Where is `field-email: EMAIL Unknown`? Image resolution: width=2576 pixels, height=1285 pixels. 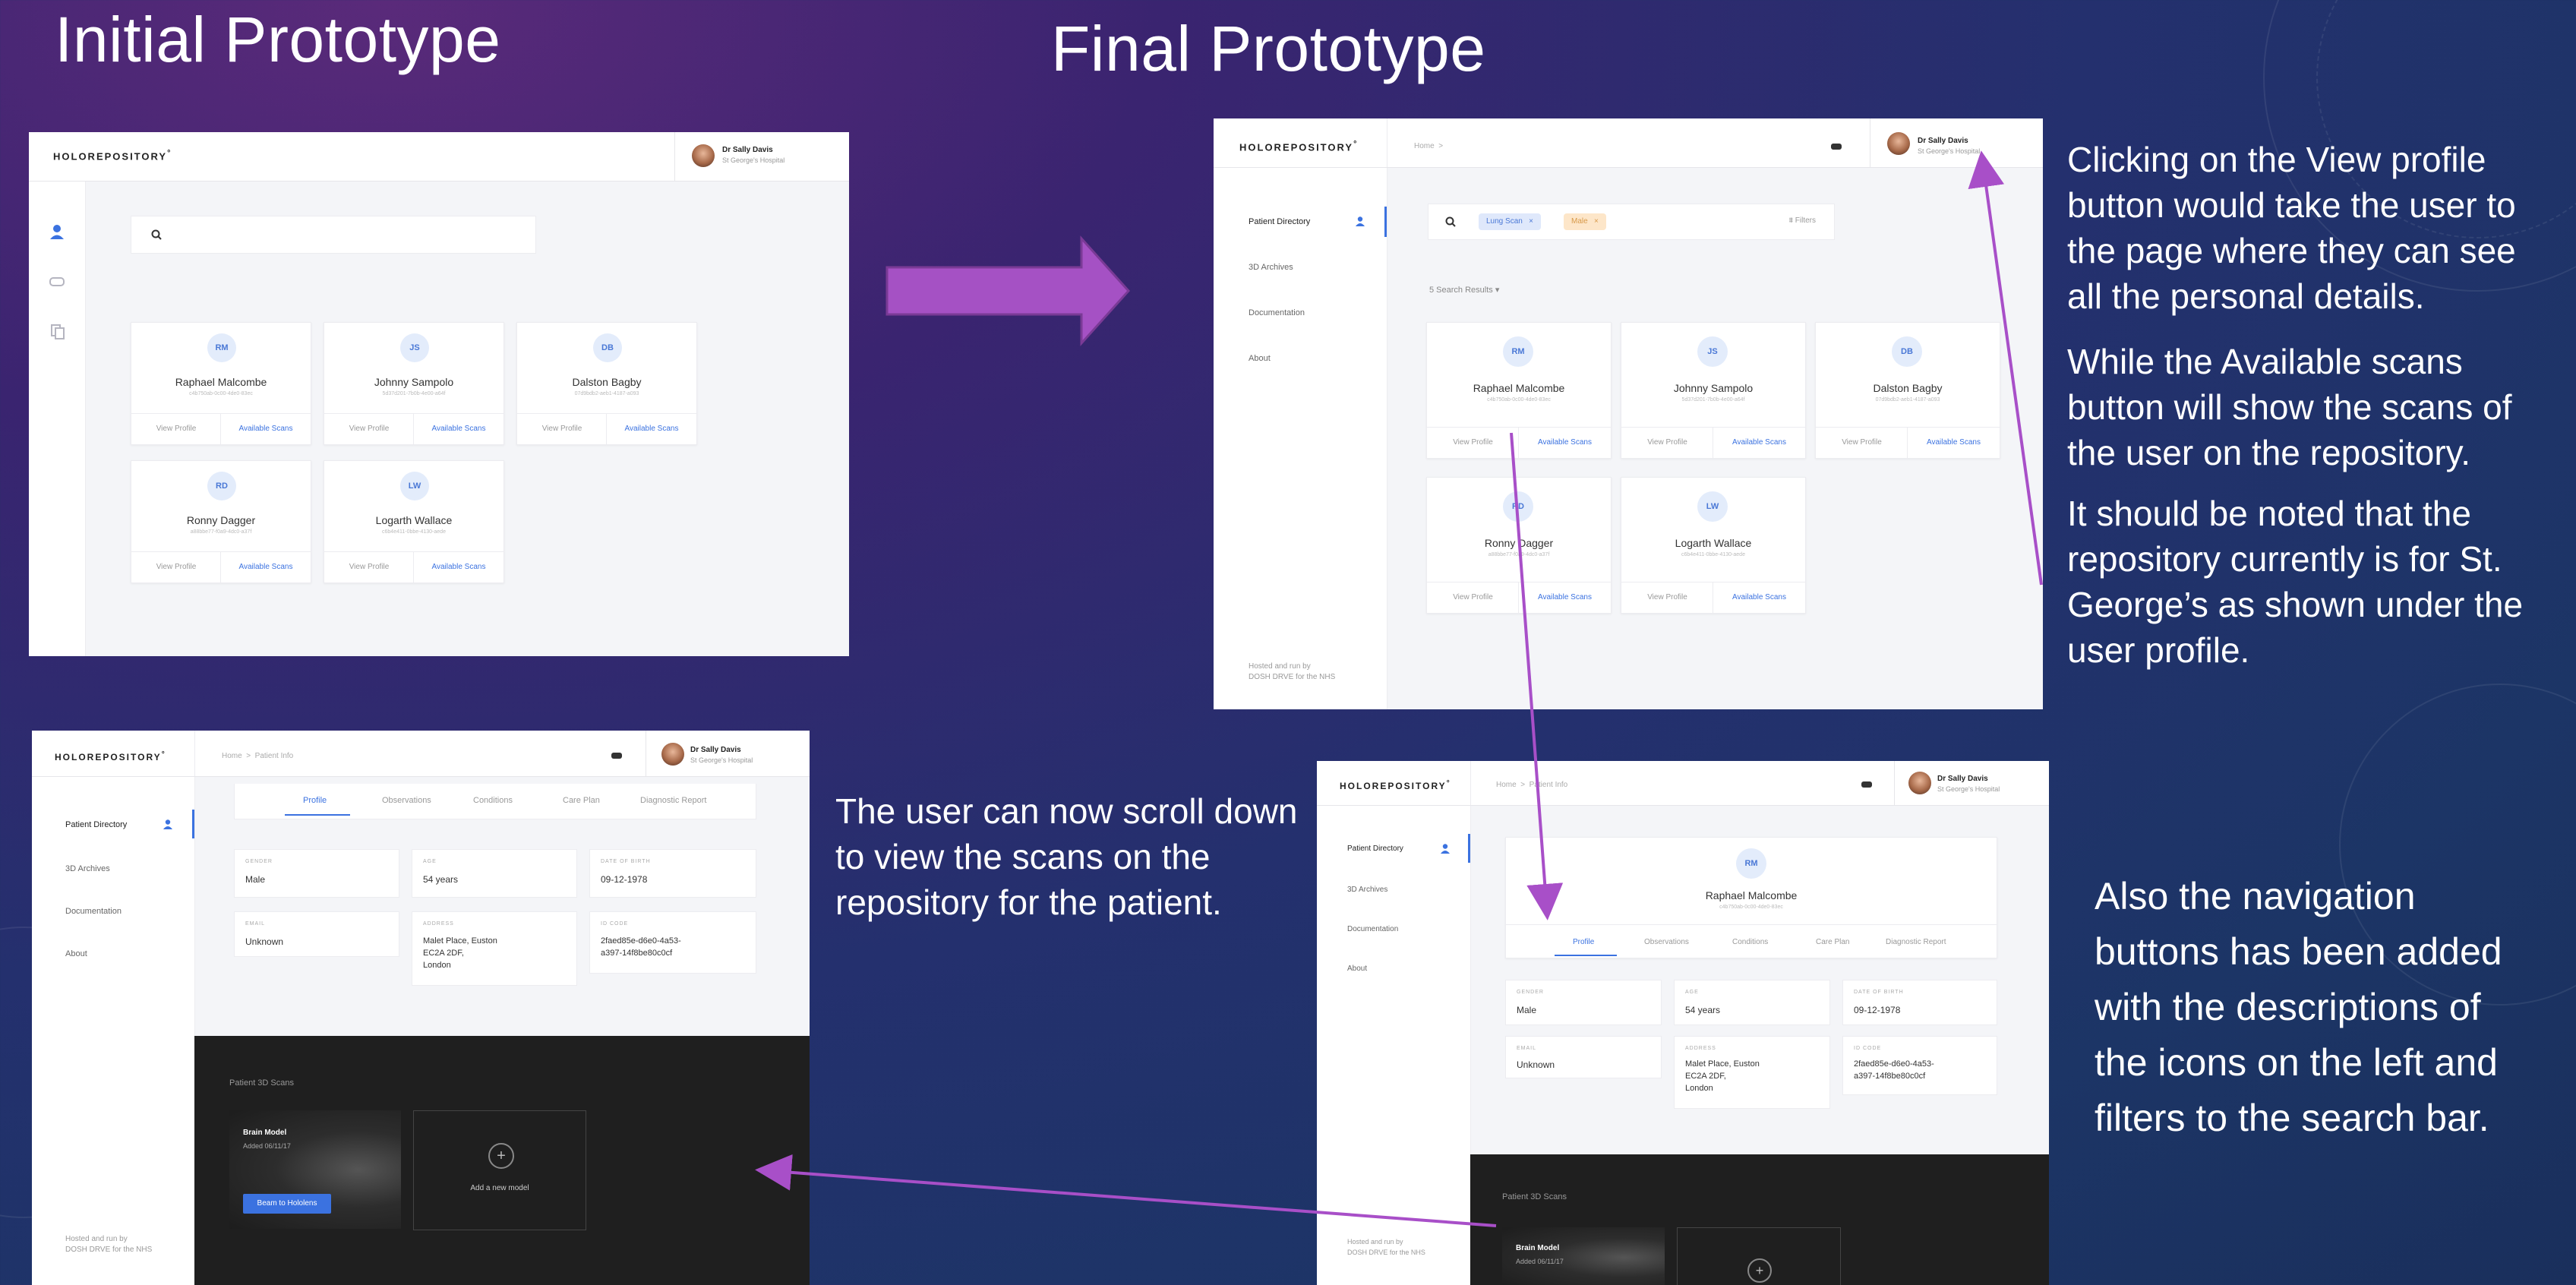
field-email: EMAIL Unknown is located at coordinates (316, 934).